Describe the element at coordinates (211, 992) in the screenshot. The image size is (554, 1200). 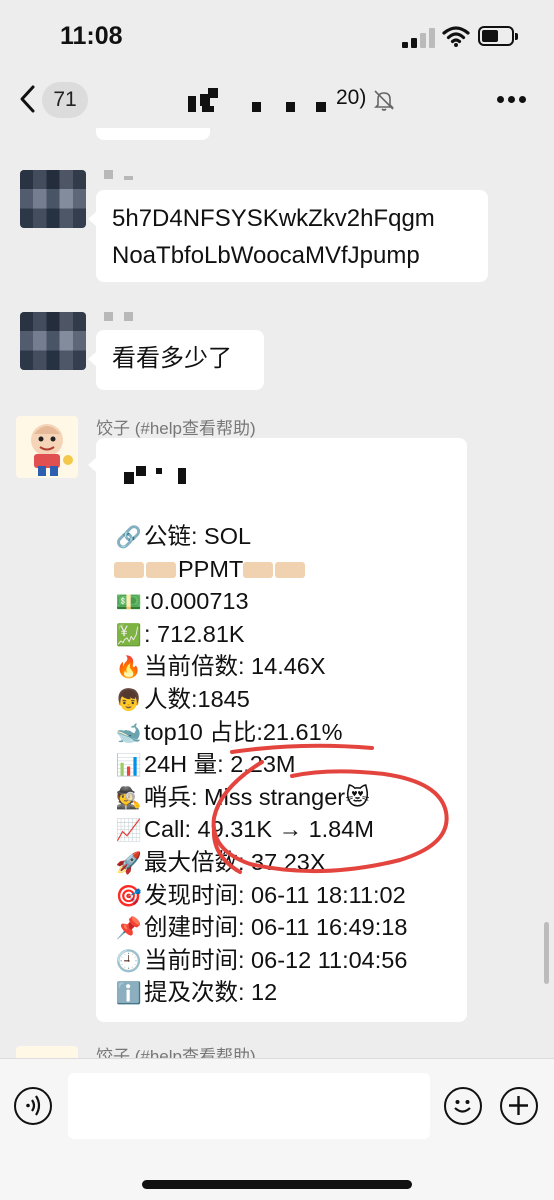
I see `card-line-text: 提及次数: 12` at that location.